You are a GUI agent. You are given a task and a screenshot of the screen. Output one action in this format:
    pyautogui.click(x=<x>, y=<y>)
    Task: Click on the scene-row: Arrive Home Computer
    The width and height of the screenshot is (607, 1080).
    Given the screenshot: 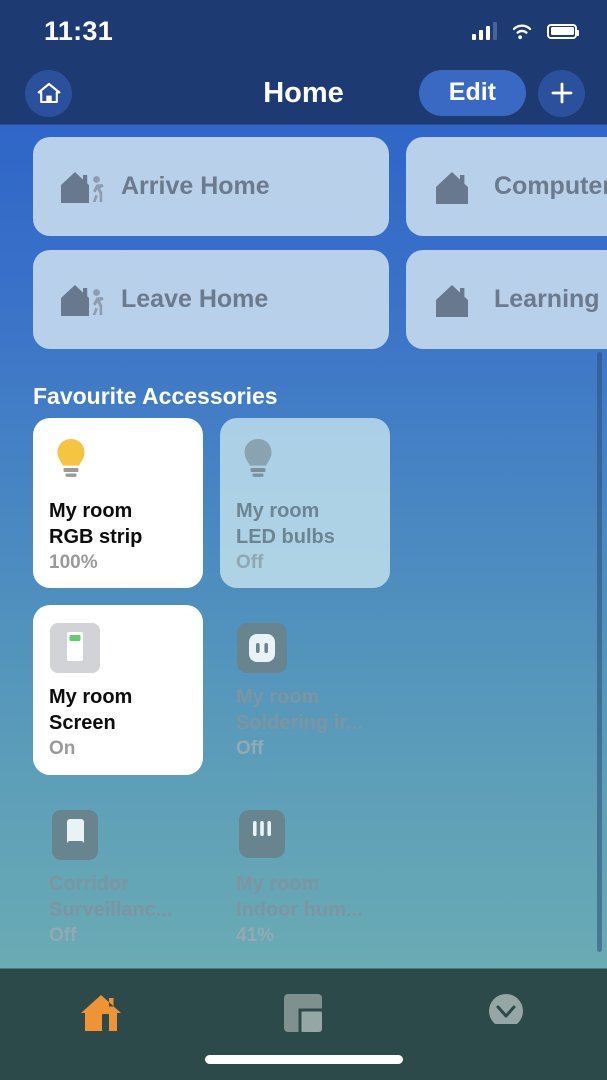 What is the action you would take?
    pyautogui.click(x=320, y=186)
    